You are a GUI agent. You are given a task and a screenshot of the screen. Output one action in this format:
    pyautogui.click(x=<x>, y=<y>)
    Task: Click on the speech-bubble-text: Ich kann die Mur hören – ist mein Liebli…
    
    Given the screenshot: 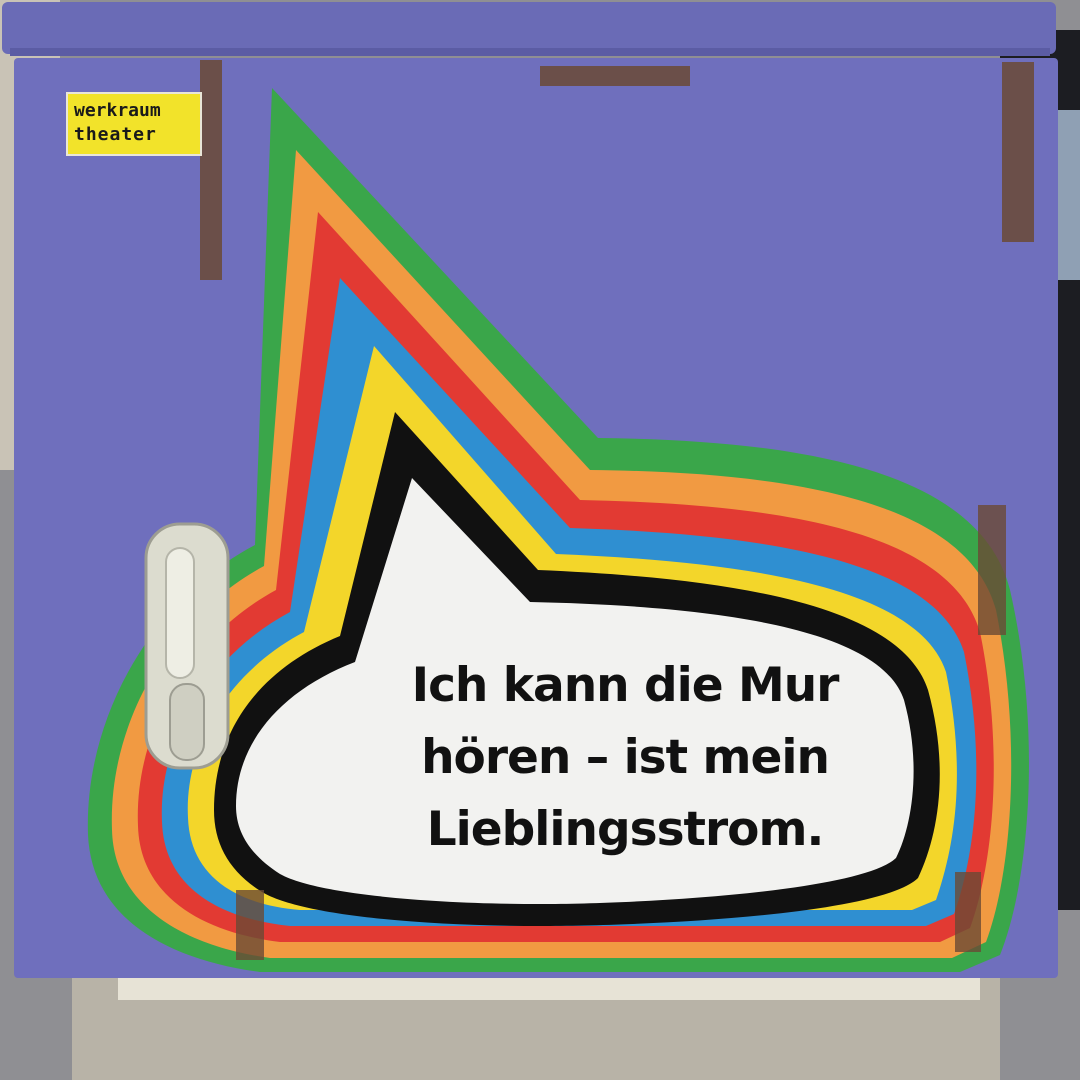 What is the action you would take?
    pyautogui.click(x=625, y=758)
    